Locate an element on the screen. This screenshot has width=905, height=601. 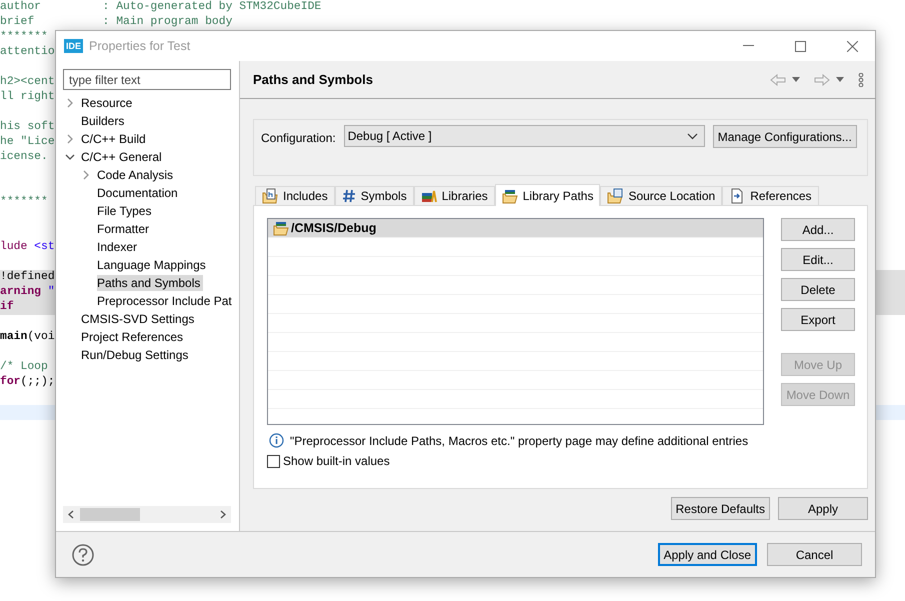
code-text: ll right is located at coordinates (27, 97).